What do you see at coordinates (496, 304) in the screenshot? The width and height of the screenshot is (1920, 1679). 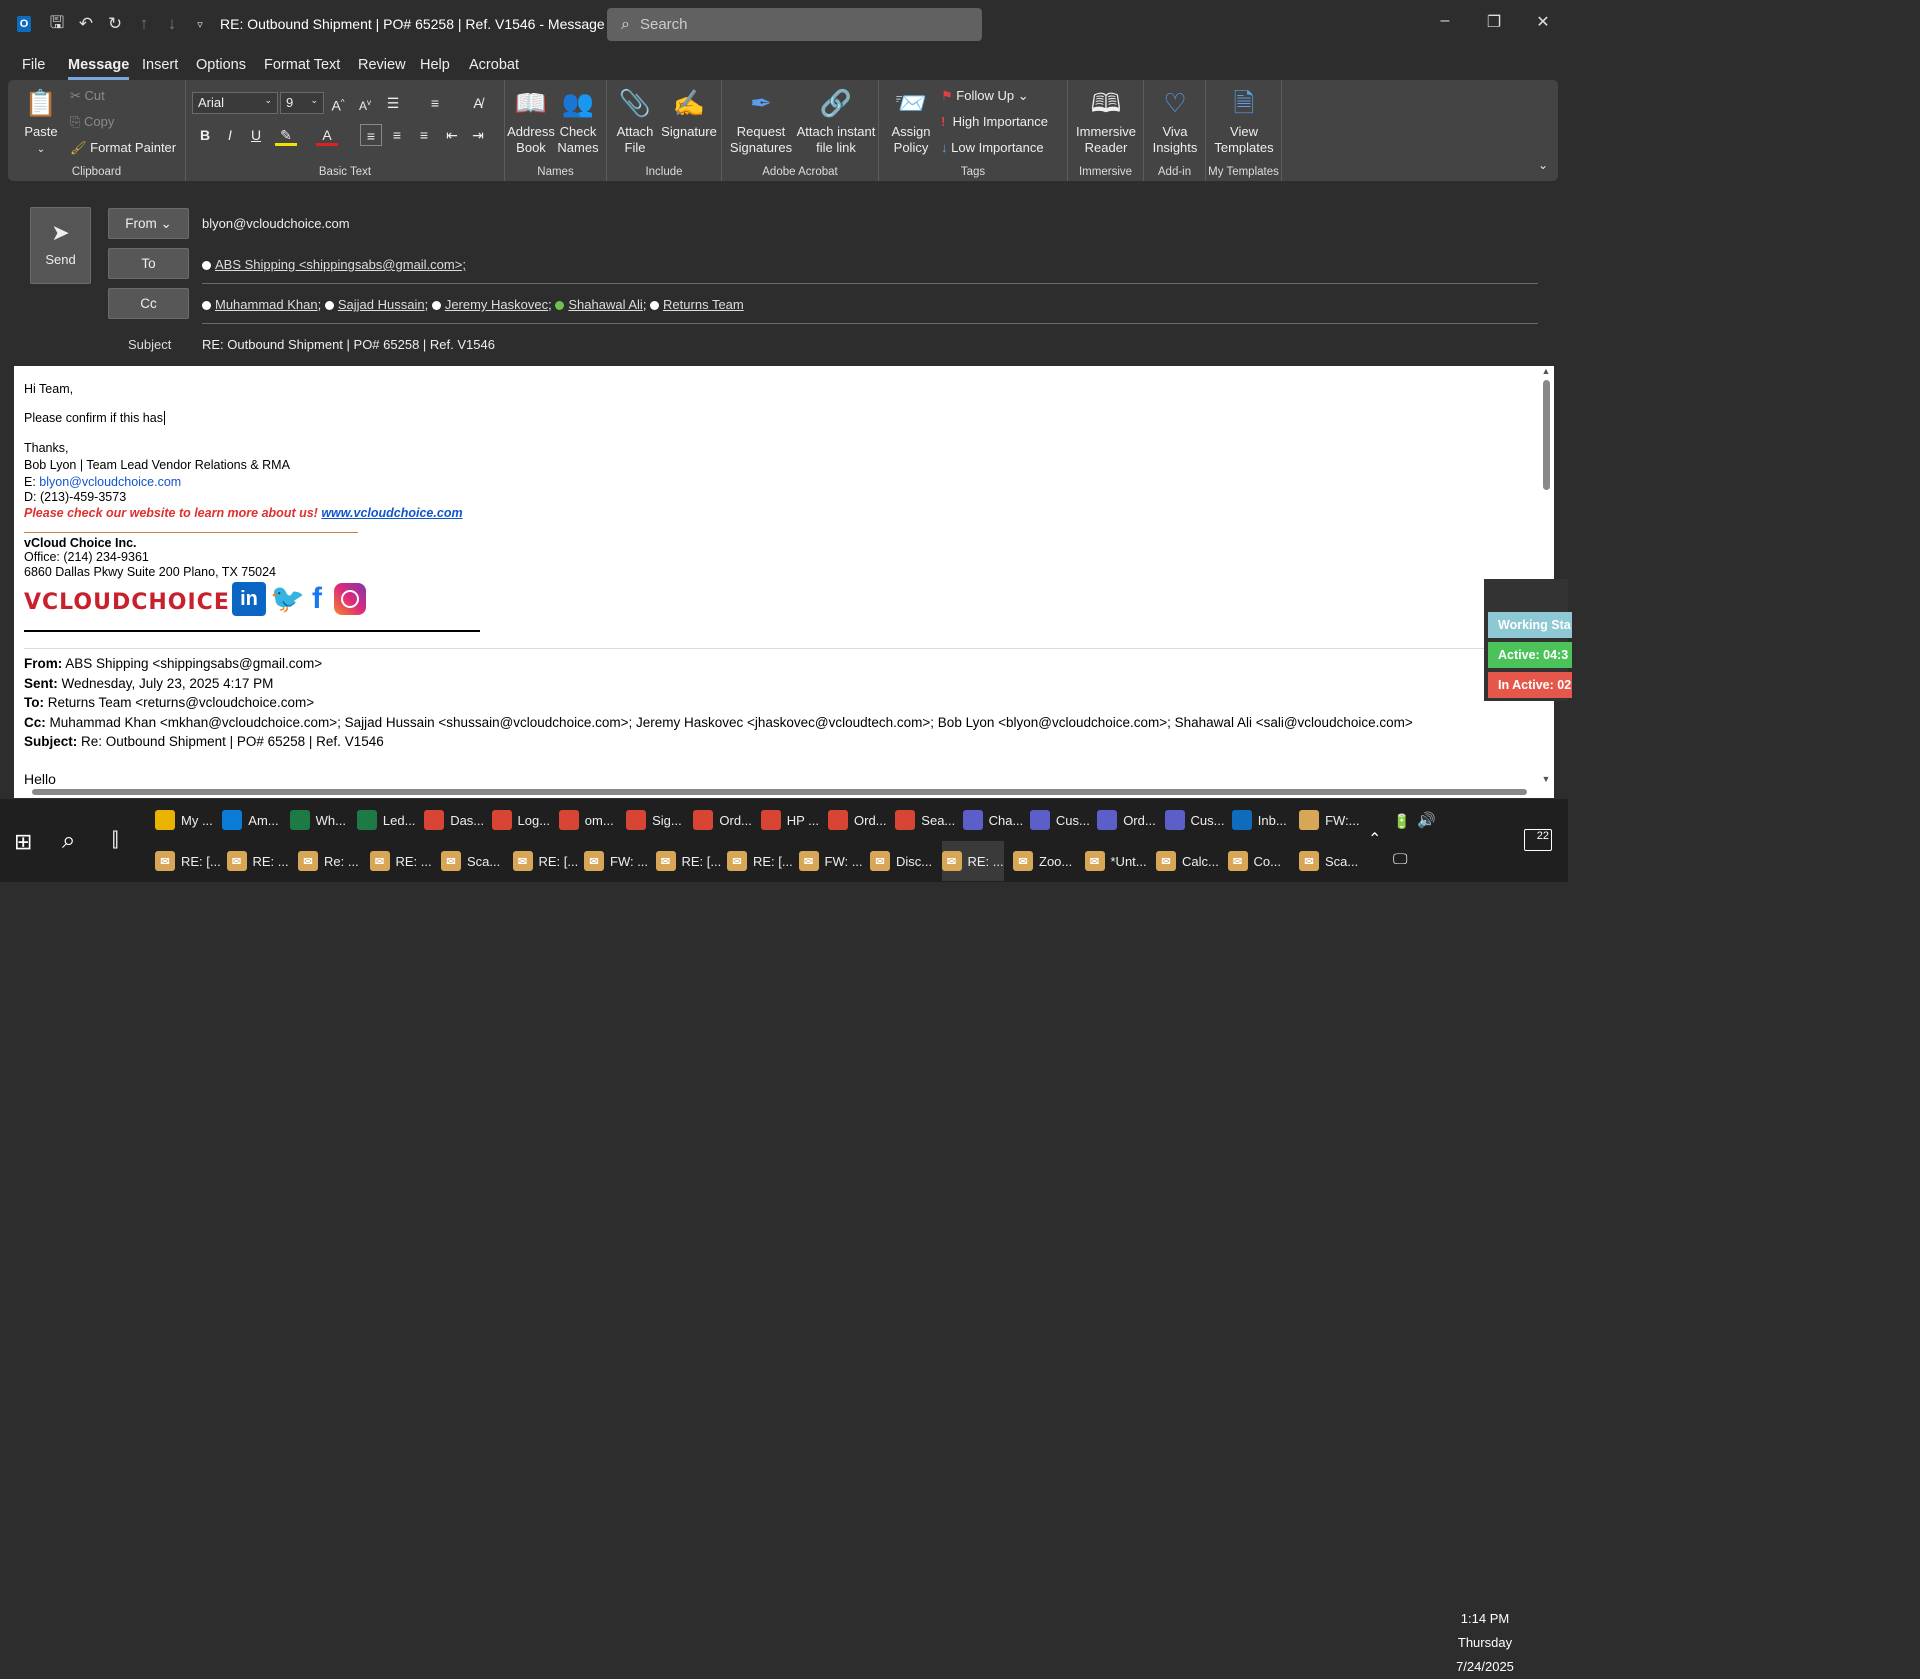 I see `cc-recipient: Jeremy Haskovec` at bounding box center [496, 304].